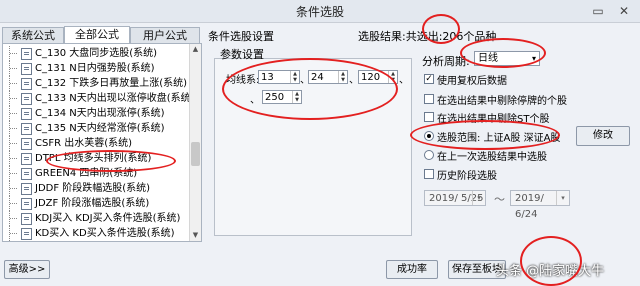 This screenshot has width=640, height=286. Describe the element at coordinates (27, 269) in the screenshot. I see `advanced-button: 高级>>` at that location.